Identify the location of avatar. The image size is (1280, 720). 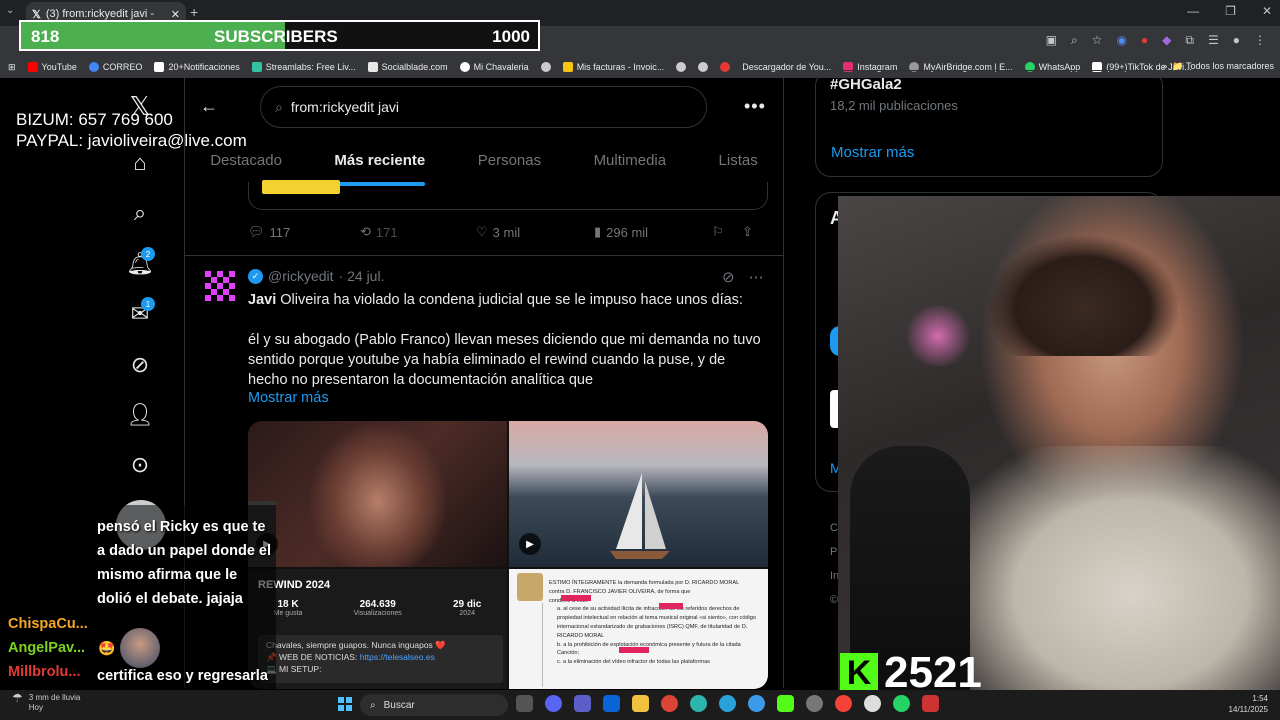
(220, 286).